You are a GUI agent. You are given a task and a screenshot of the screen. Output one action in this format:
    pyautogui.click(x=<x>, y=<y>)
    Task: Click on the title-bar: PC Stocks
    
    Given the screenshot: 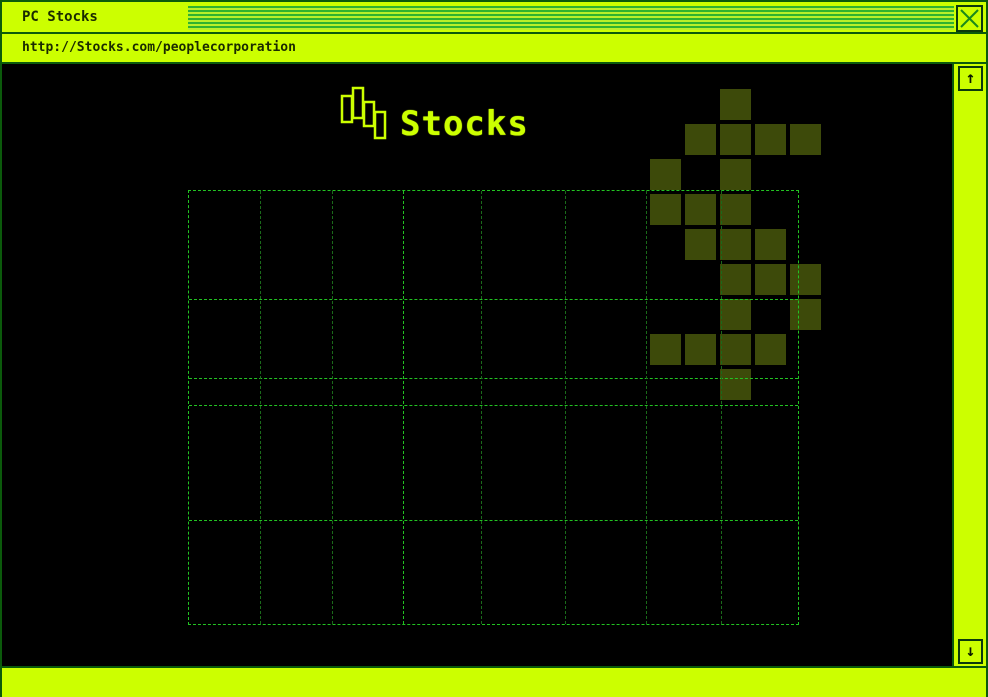 What is the action you would take?
    pyautogui.click(x=494, y=18)
    